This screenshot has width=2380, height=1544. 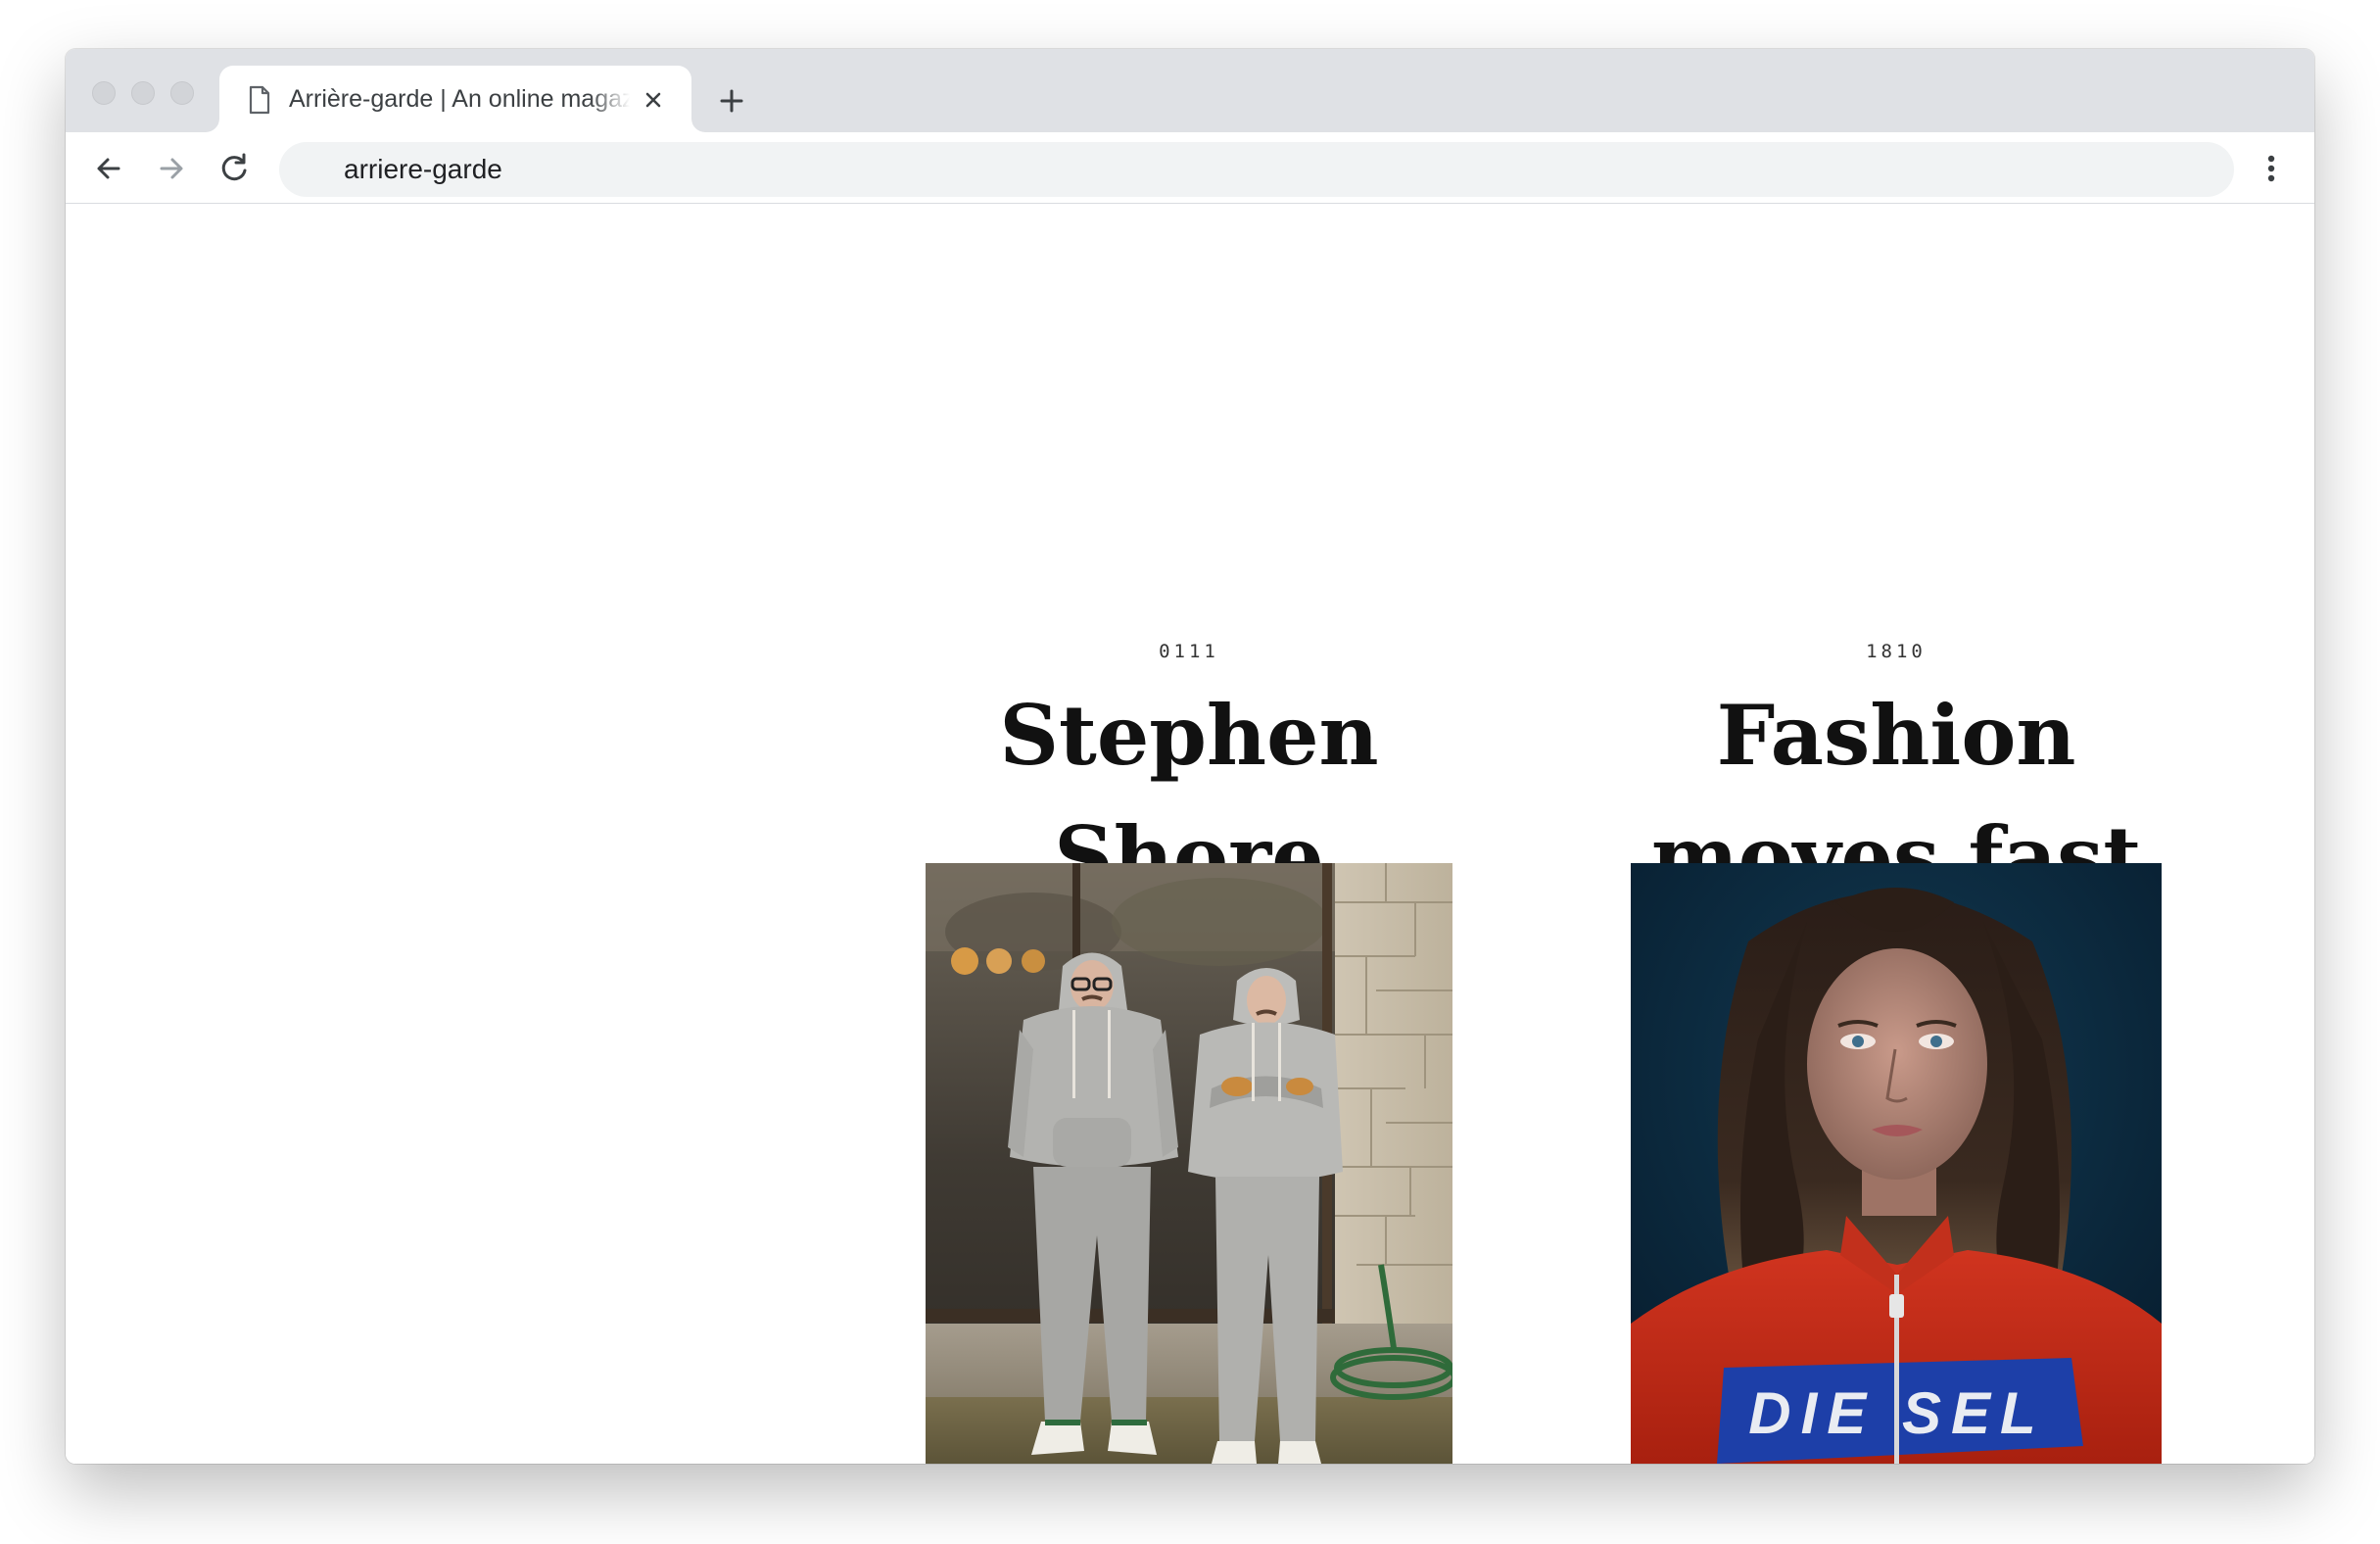 What do you see at coordinates (731, 101) in the screenshot?
I see `plus-icon` at bounding box center [731, 101].